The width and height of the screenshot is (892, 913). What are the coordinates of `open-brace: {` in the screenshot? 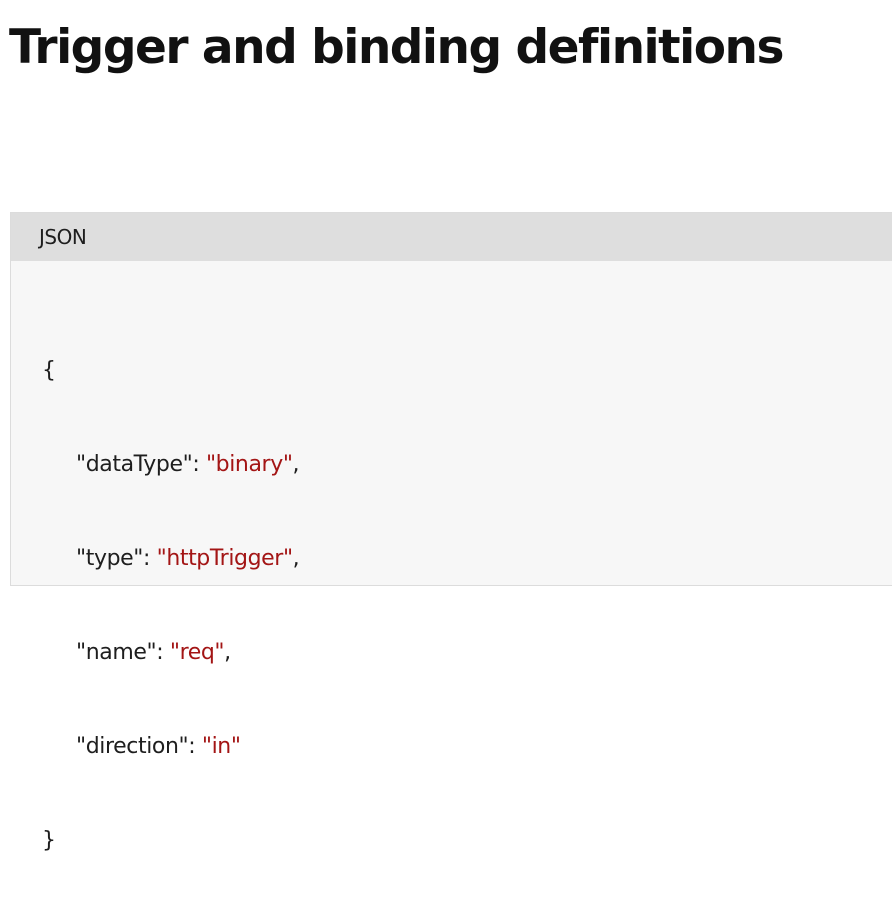 It's located at (49, 370).